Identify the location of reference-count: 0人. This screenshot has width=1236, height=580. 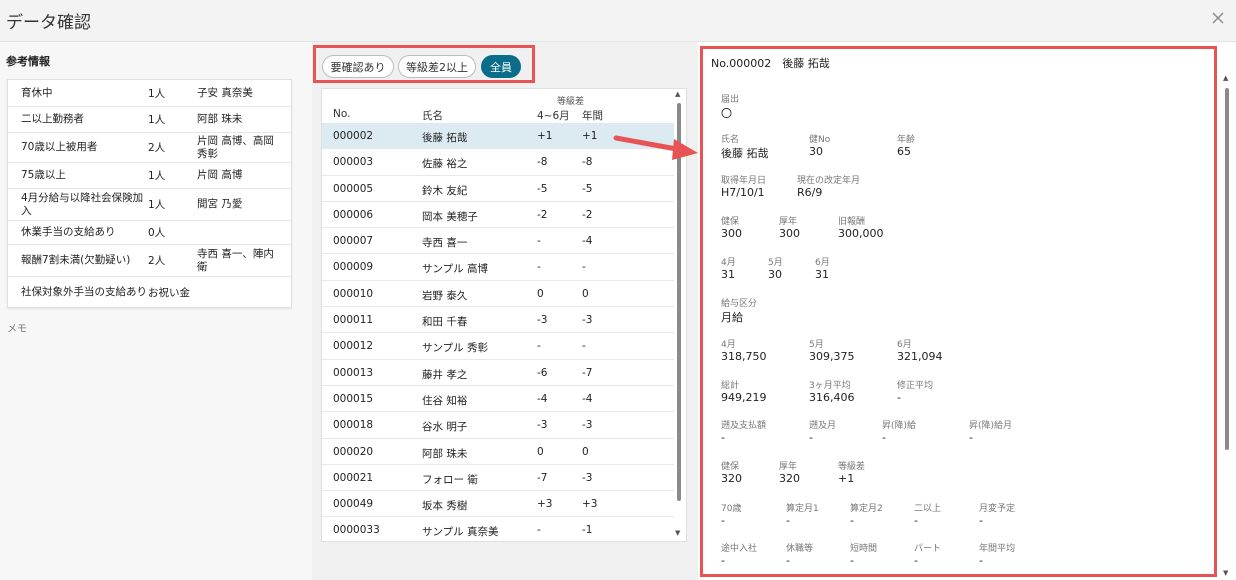
(157, 233).